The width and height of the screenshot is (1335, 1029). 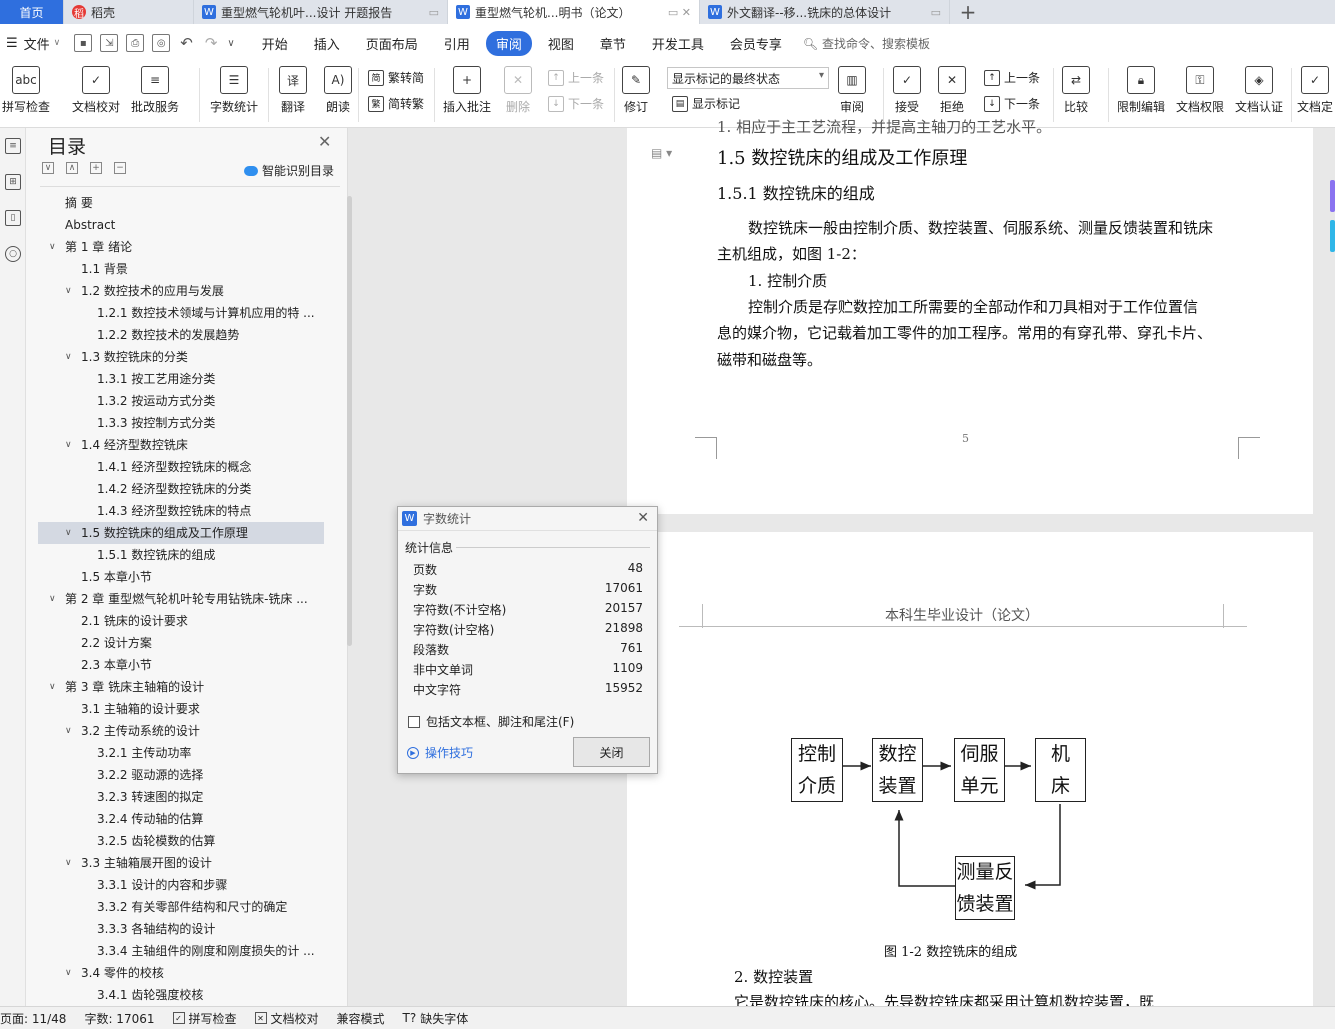 What do you see at coordinates (181, 665) in the screenshot?
I see `toc-item: 2.3 本章小节` at bounding box center [181, 665].